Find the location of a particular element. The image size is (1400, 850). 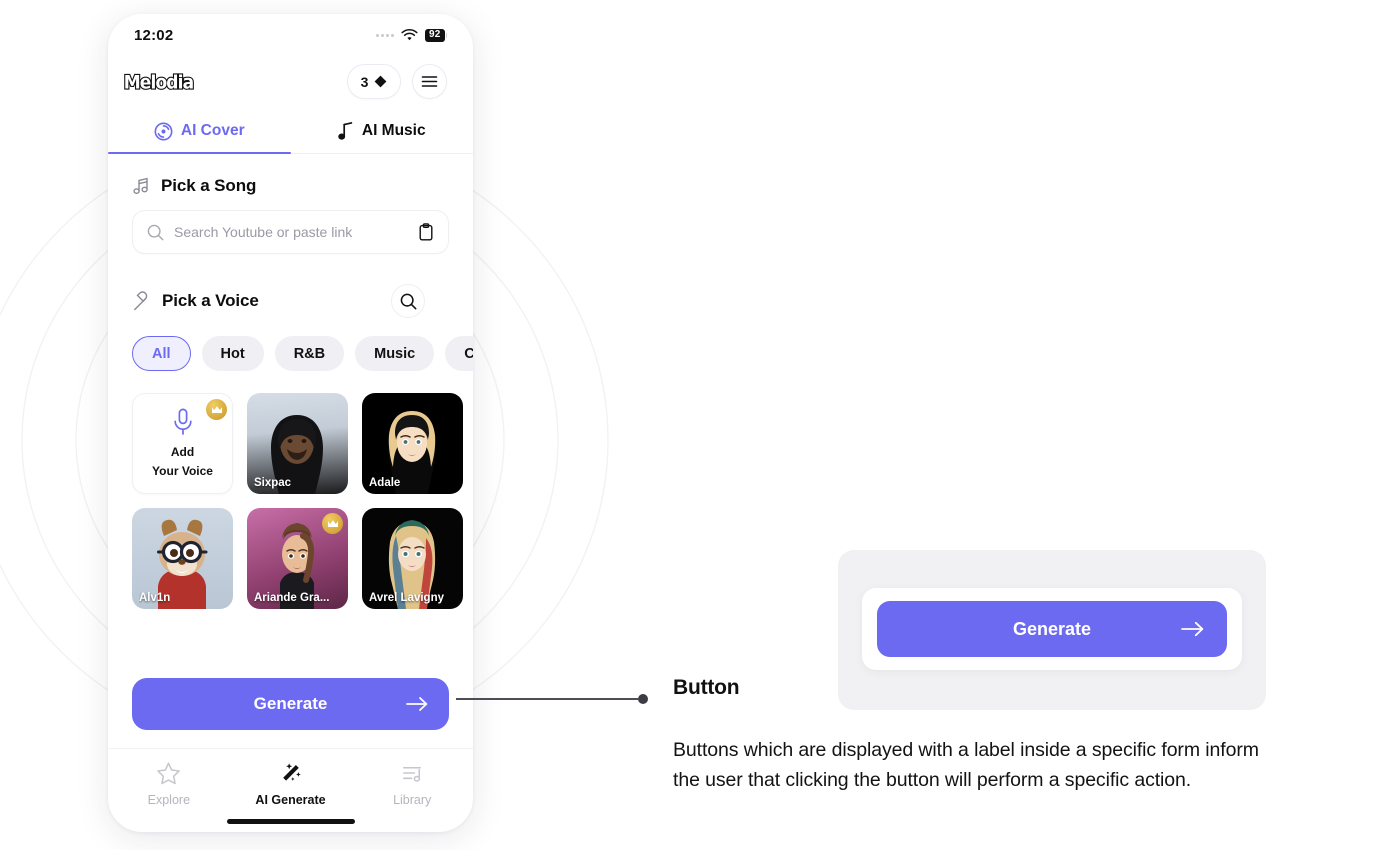

callout-dot is located at coordinates (643, 699).